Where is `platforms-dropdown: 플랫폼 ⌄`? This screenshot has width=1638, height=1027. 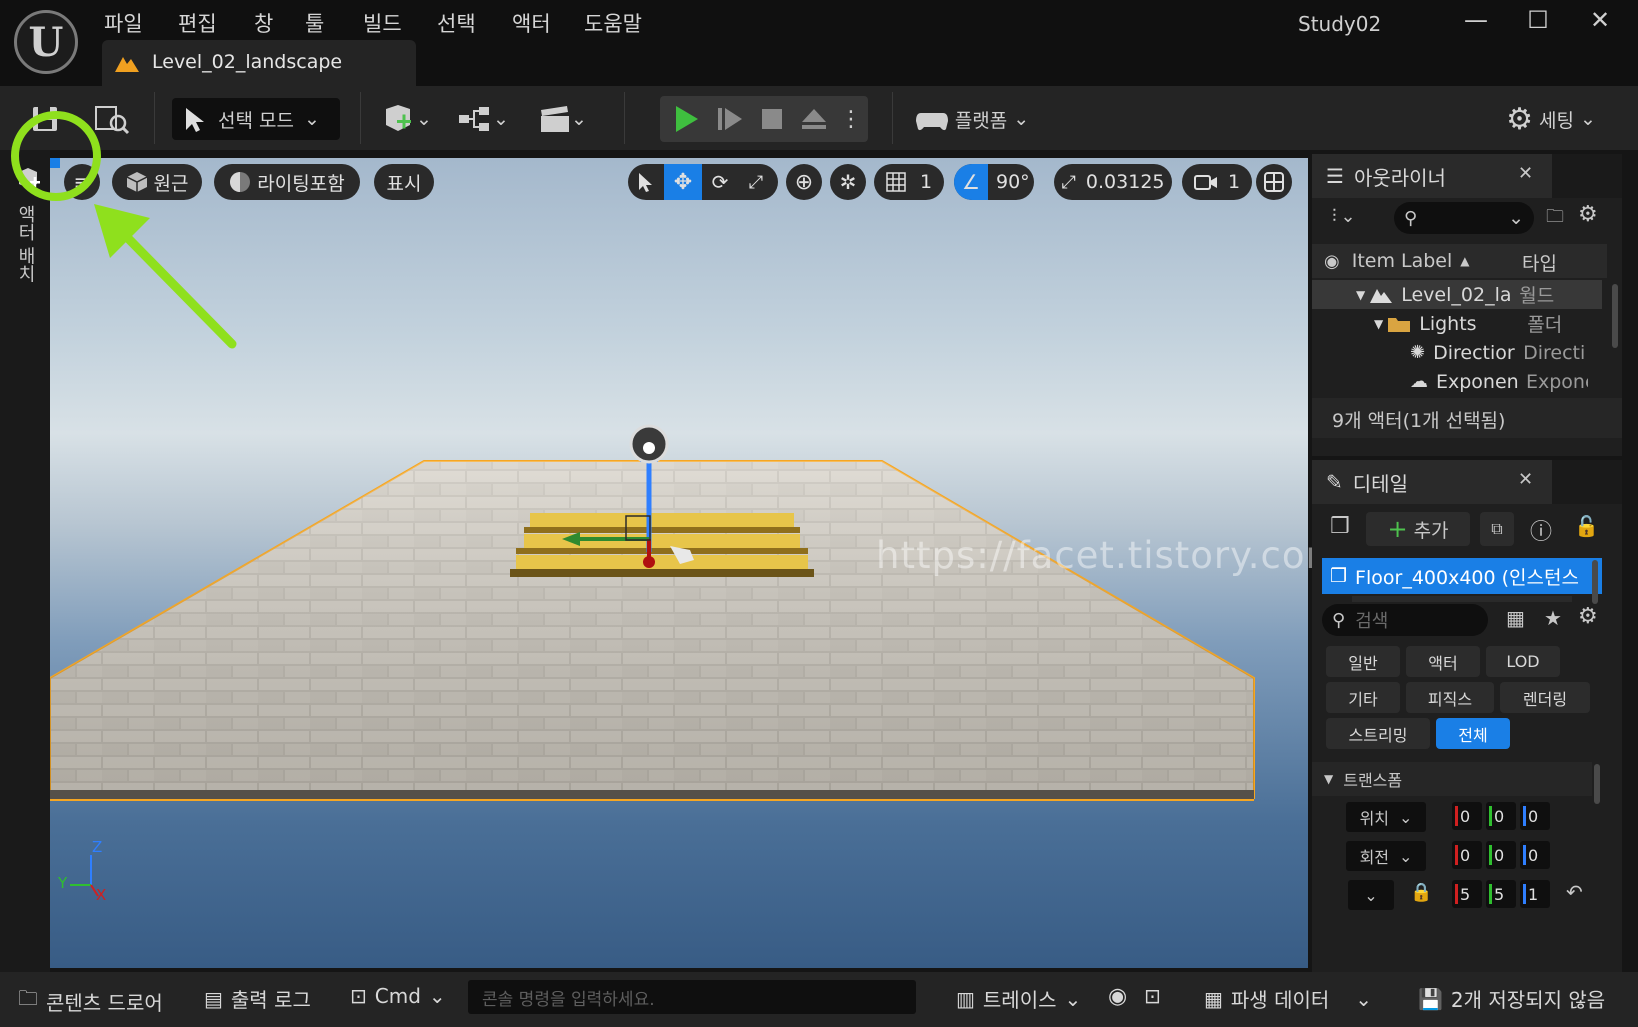
platforms-dropdown: 플랫폼 ⌄ is located at coordinates (972, 119).